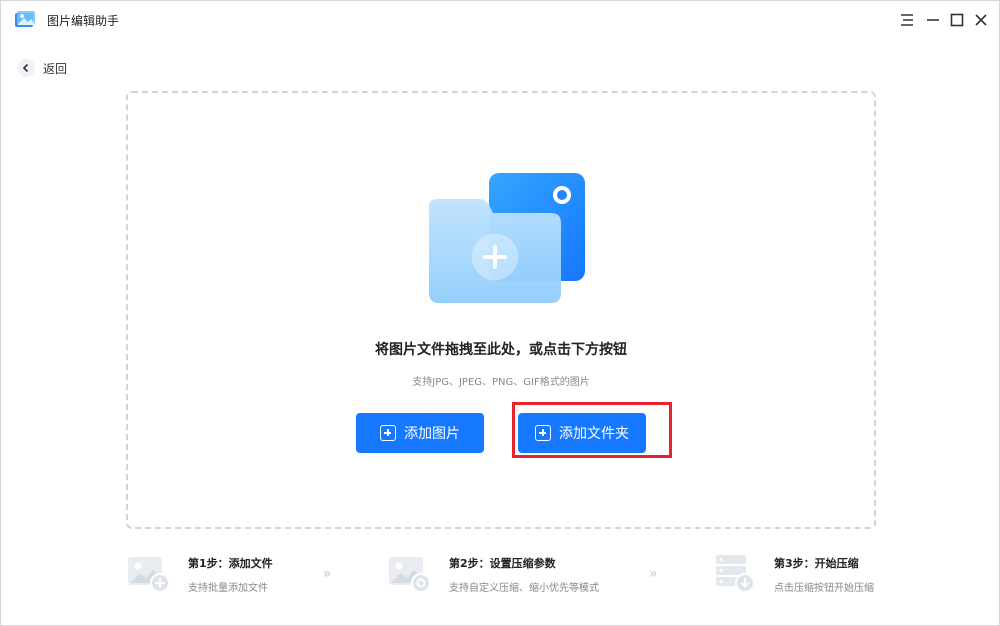 This screenshot has height=626, width=1000. What do you see at coordinates (524, 588) in the screenshot?
I see `step-2-desc: 支持自定义压缩、缩小优先等模式` at bounding box center [524, 588].